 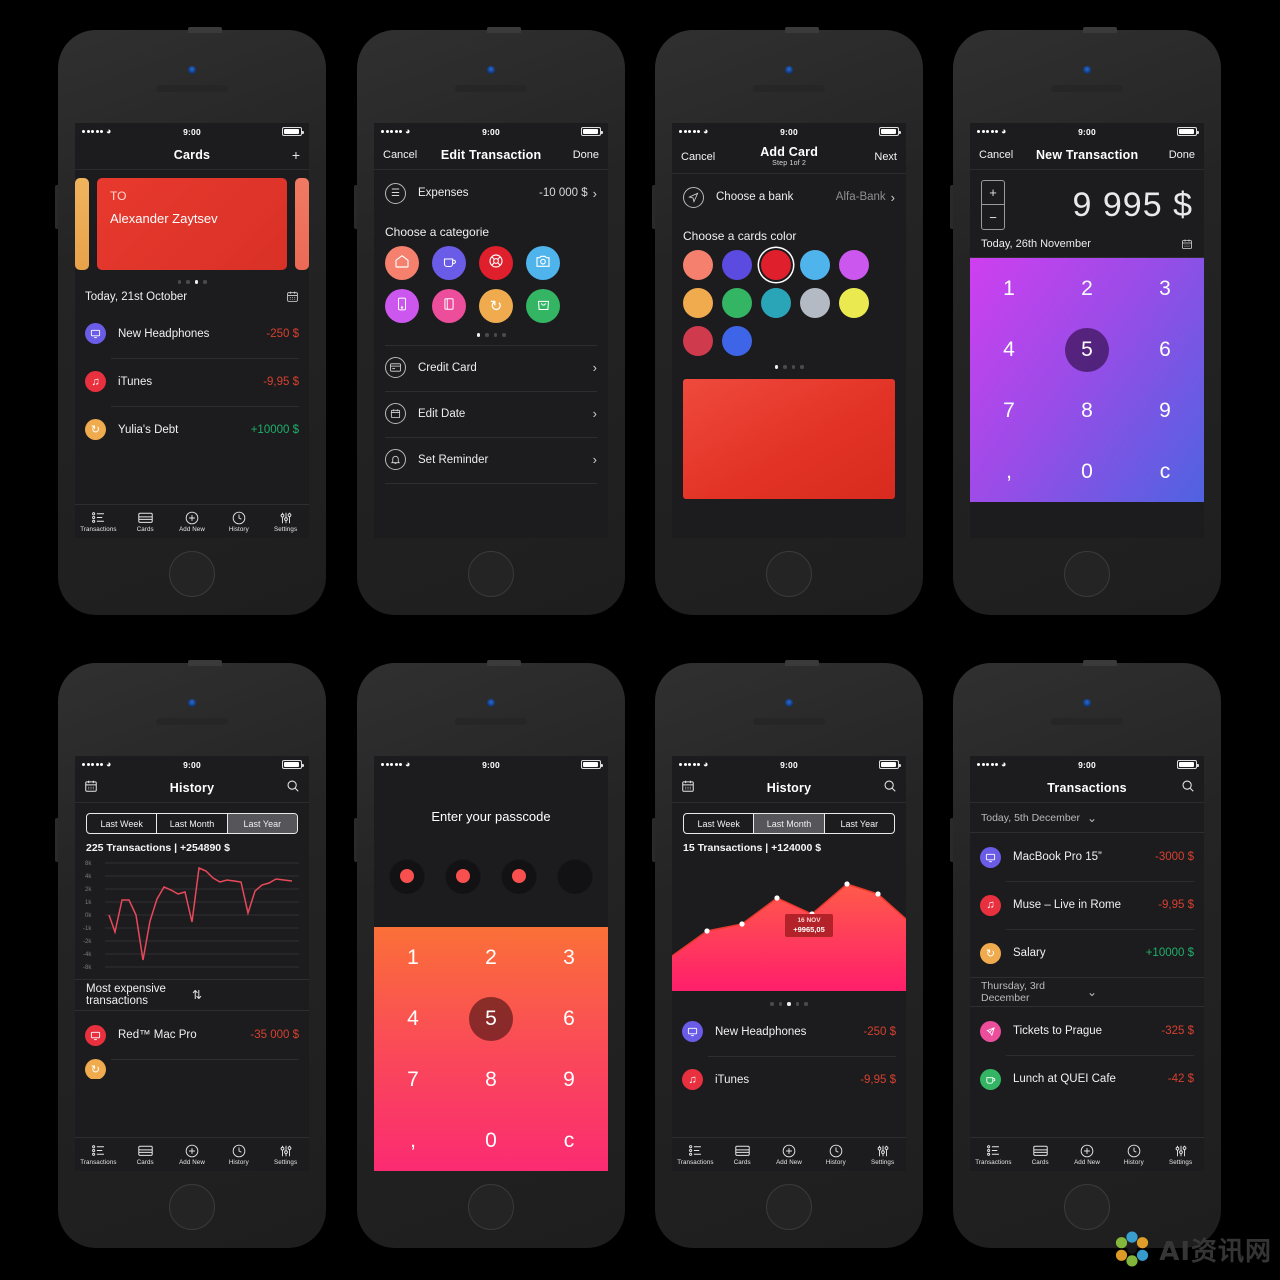 What do you see at coordinates (491, 1018) in the screenshot?
I see `key-5-active: 5` at bounding box center [491, 1018].